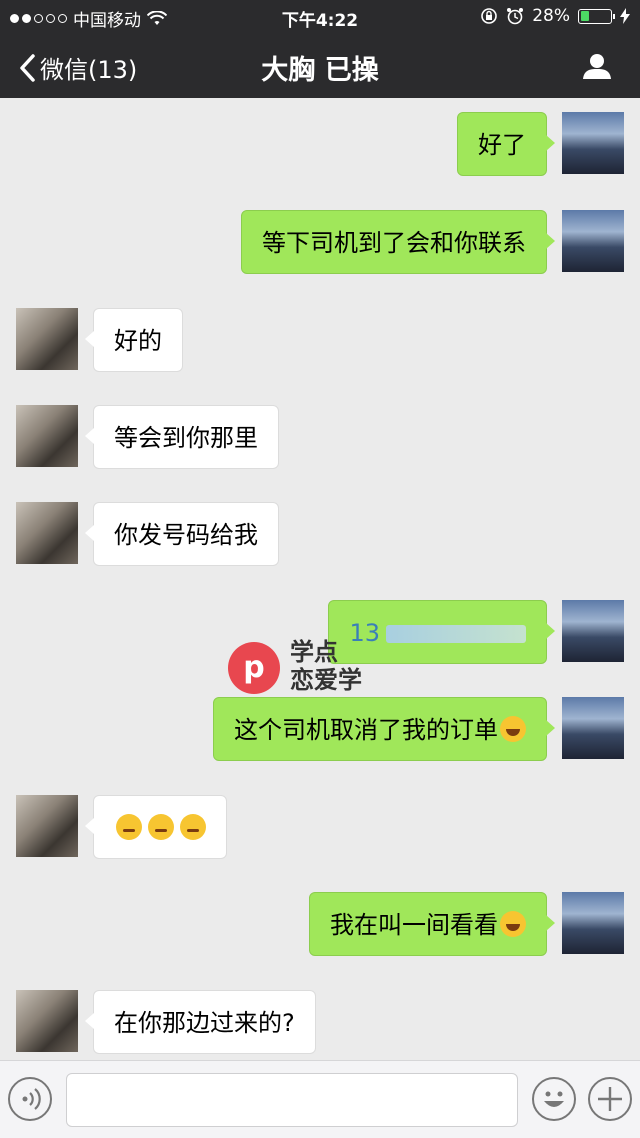 The image size is (640, 1138). I want to click on message-row: 好了, so click(320, 145).